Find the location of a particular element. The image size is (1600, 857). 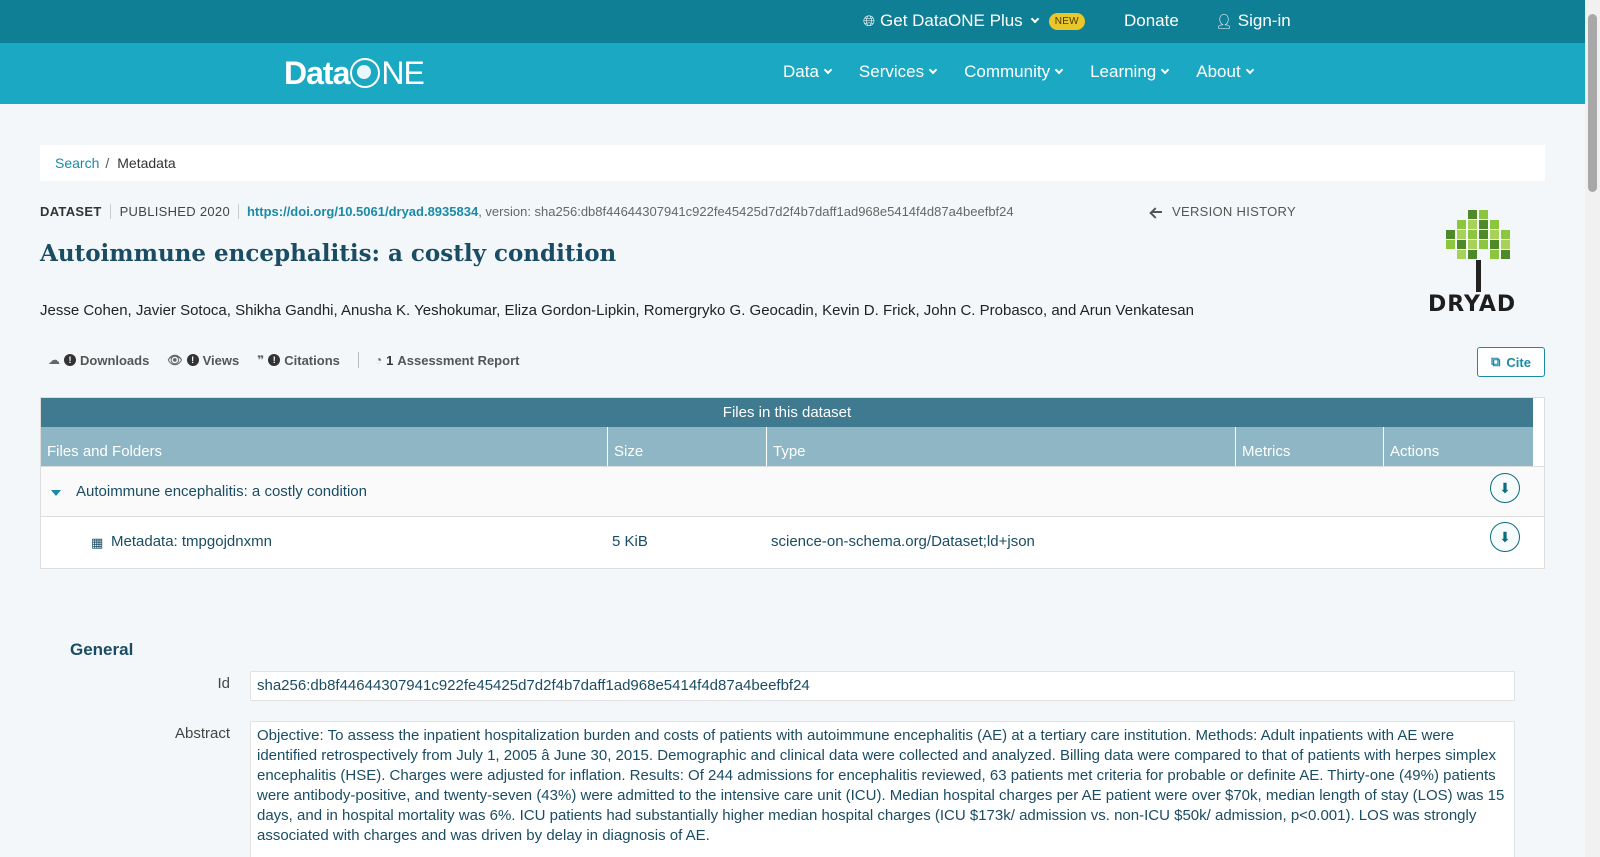

donate-link: Donate is located at coordinates (1151, 21).